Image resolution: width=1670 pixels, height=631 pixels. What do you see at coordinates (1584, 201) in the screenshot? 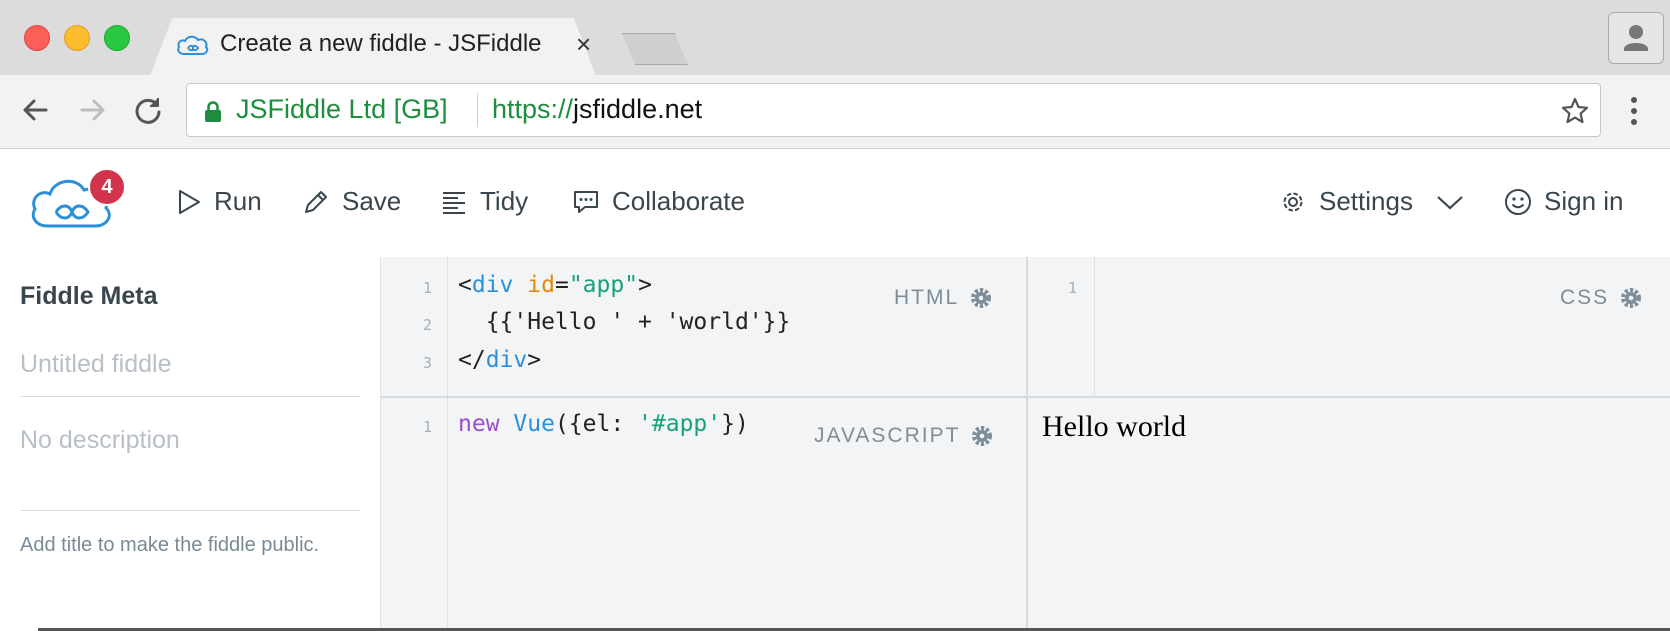
I see `sign-in-label: Sign in` at bounding box center [1584, 201].